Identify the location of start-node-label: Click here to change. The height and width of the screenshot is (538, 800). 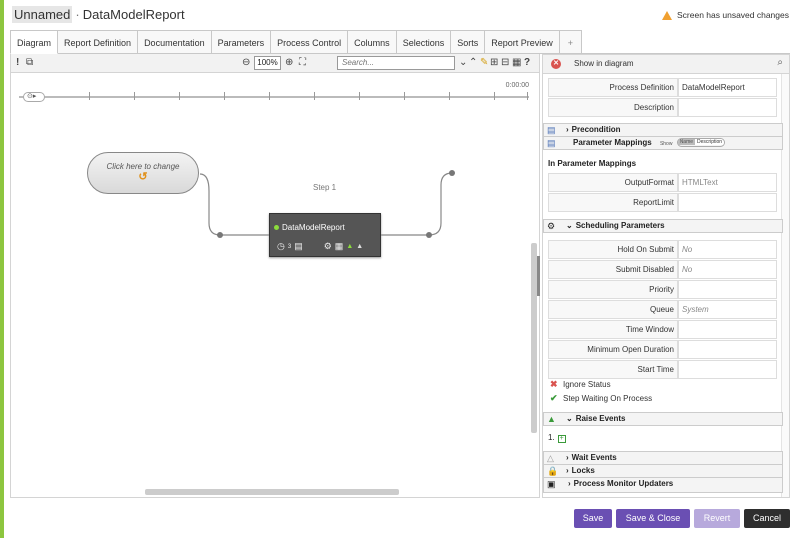
(143, 166).